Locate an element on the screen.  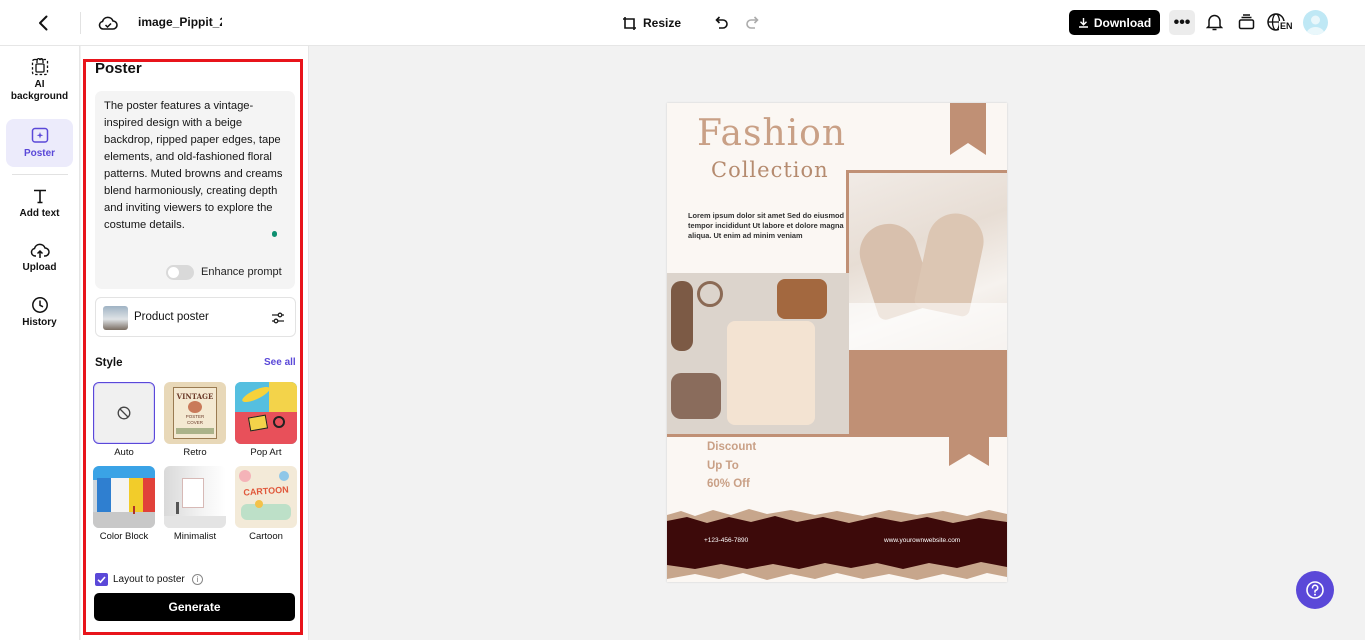
style-card-minimalist: Minimalist is located at coordinates (195, 504).